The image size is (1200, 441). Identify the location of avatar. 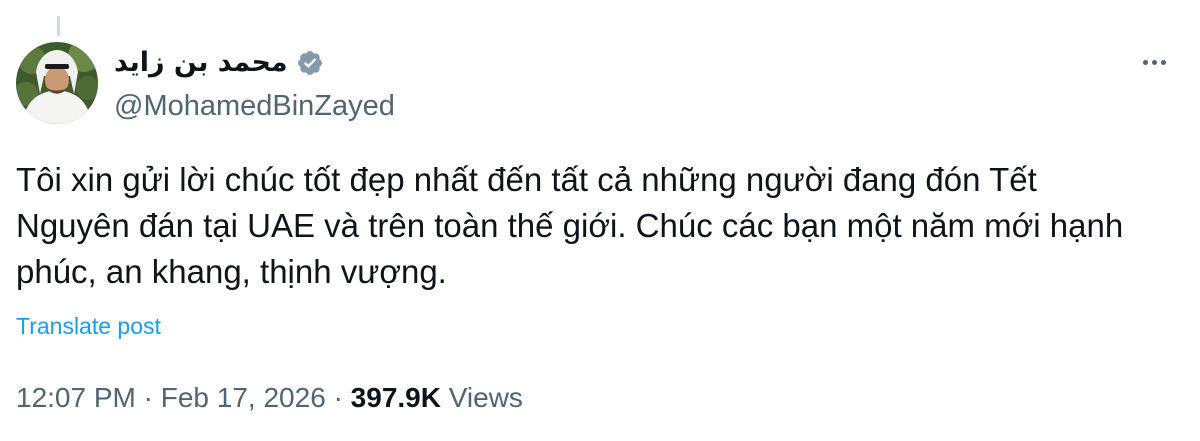
(57, 83).